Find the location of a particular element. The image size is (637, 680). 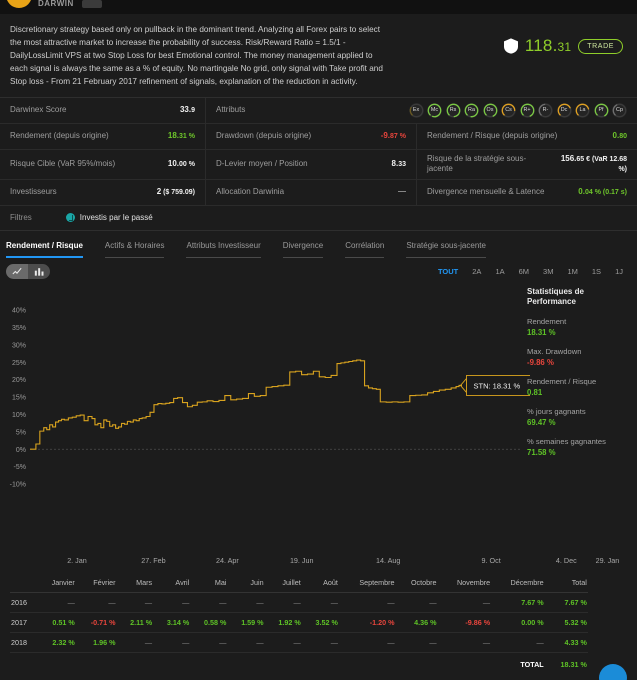

attribute-badge-label: Os is located at coordinates (490, 109).